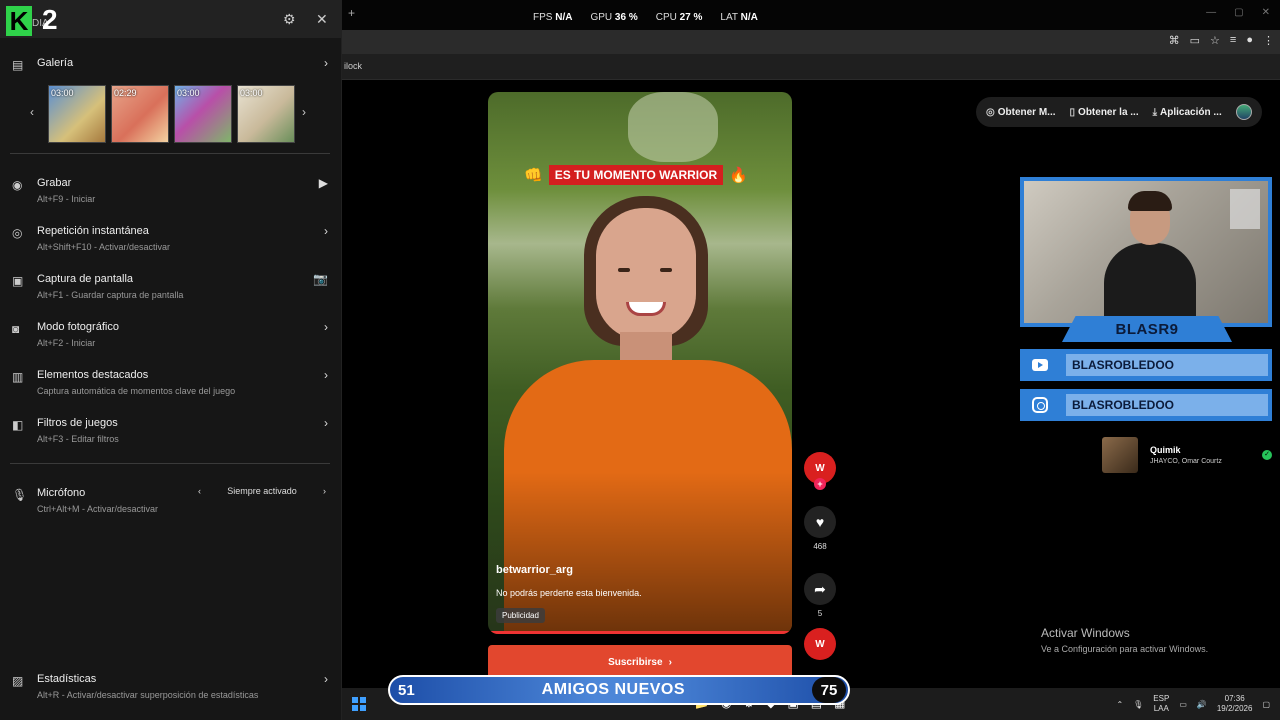  Describe the element at coordinates (820, 484) in the screenshot. I see `follow-plus-icon: +` at that location.